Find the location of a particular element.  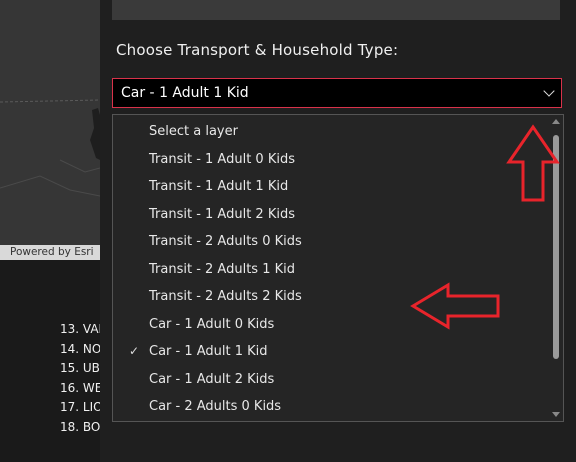

panel-header-box is located at coordinates (336, 10).